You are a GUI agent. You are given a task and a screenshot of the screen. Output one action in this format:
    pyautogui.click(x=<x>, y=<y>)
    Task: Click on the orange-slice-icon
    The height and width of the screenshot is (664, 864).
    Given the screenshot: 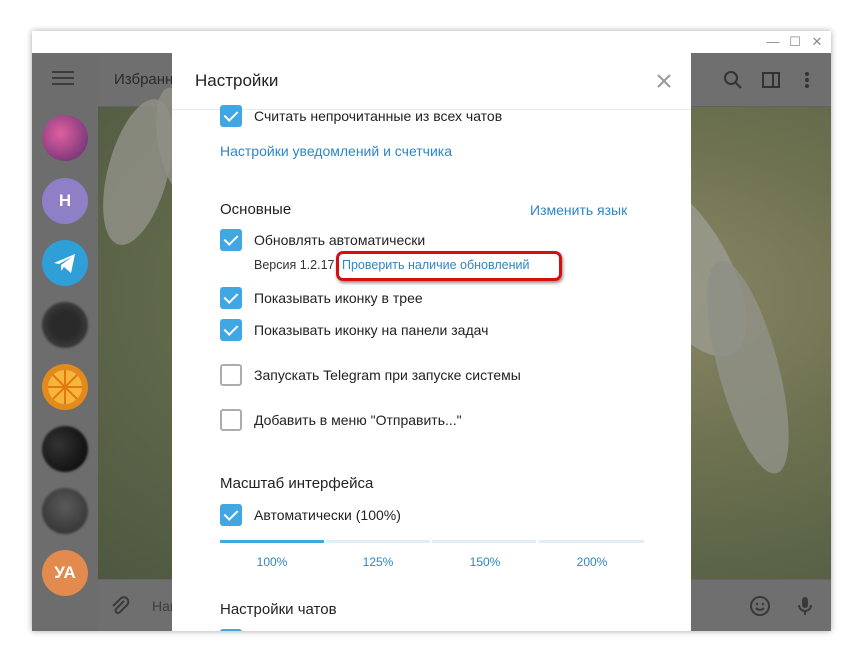 What is the action you would take?
    pyautogui.click(x=65, y=387)
    